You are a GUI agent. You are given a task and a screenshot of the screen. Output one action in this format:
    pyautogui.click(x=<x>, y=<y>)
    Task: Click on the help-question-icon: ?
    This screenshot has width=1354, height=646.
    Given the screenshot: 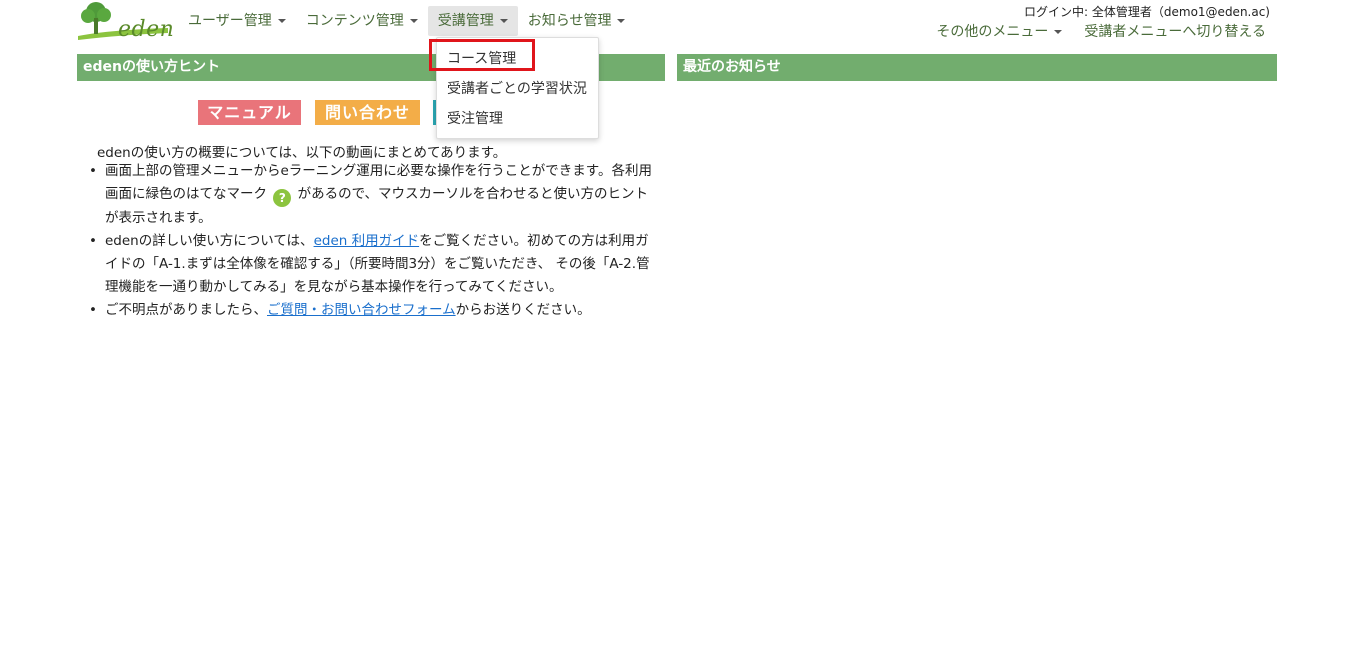 What is the action you would take?
    pyautogui.click(x=282, y=198)
    